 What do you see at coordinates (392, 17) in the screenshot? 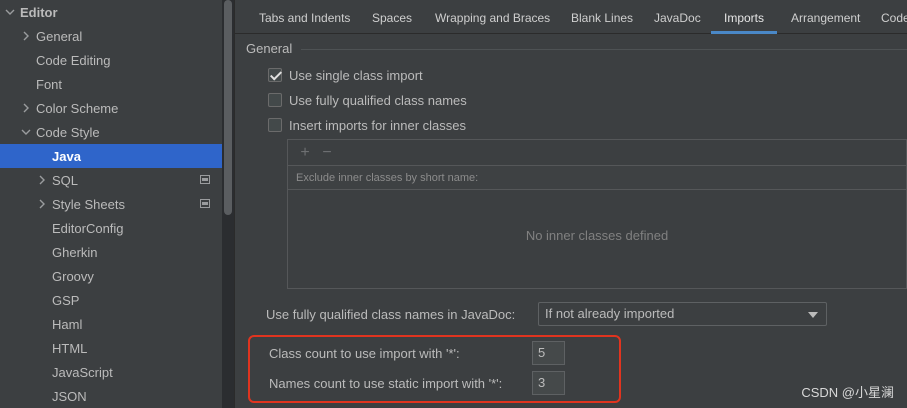
I see `tab-spaces: Spaces` at bounding box center [392, 17].